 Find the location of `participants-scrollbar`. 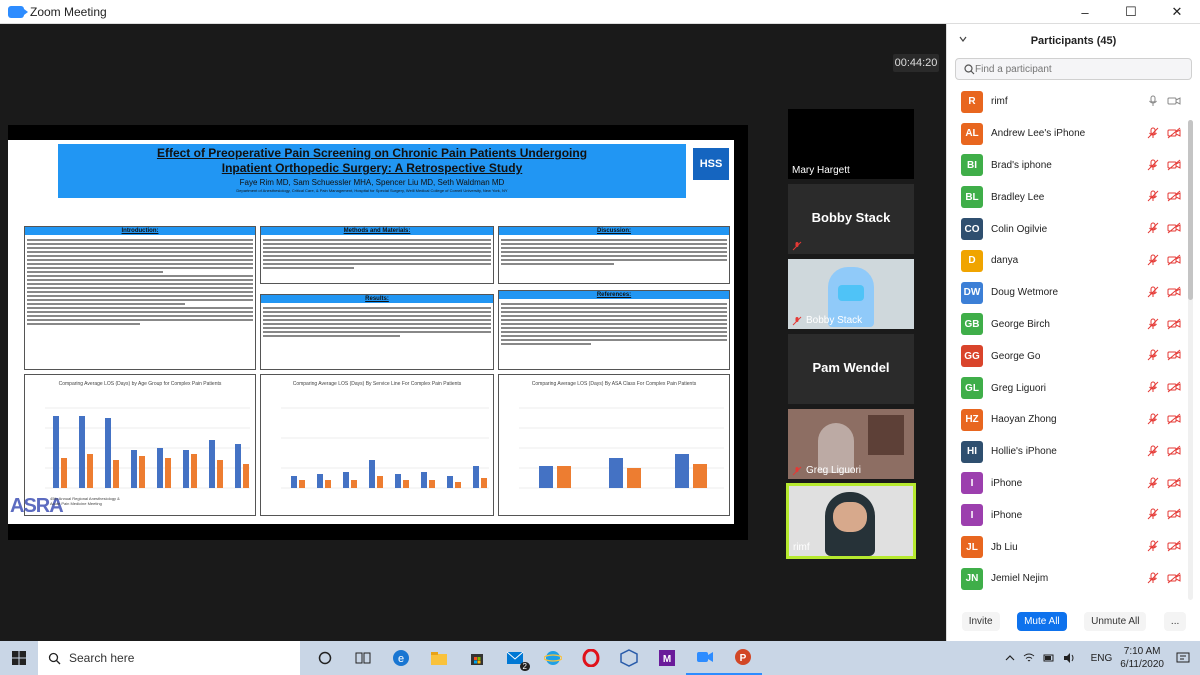

participants-scrollbar is located at coordinates (1190, 360).